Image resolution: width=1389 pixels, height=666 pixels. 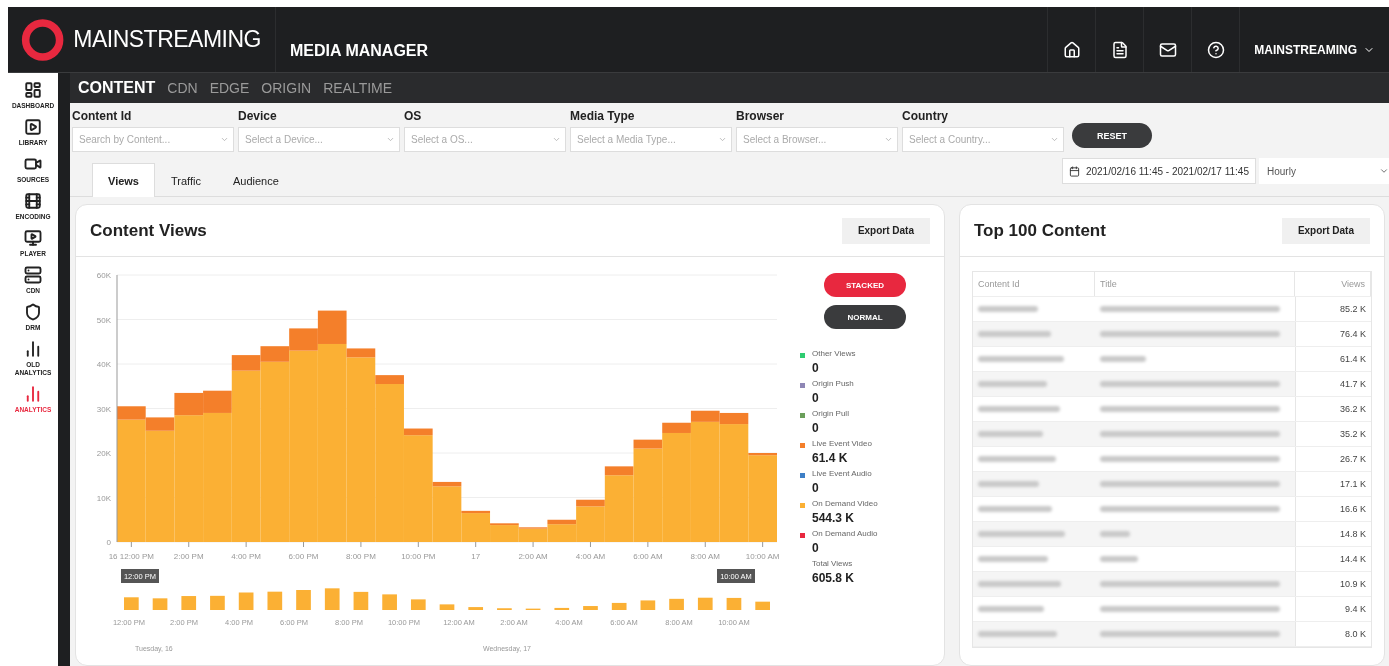 I want to click on filter-label: Device, so click(x=258, y=116).